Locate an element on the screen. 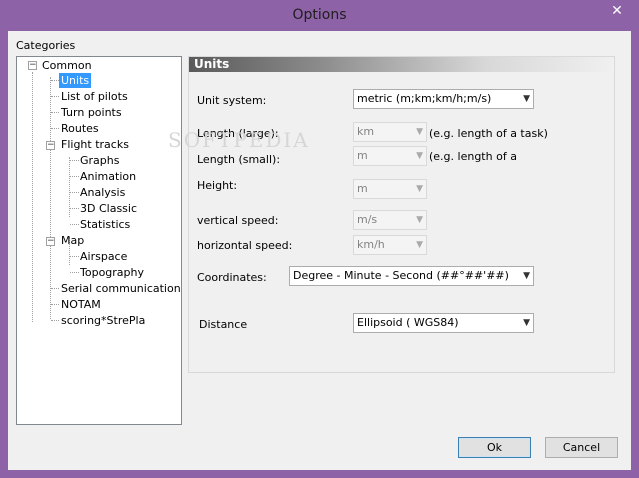 This screenshot has width=639, height=478. collapse-map-icon: − is located at coordinates (50, 241).